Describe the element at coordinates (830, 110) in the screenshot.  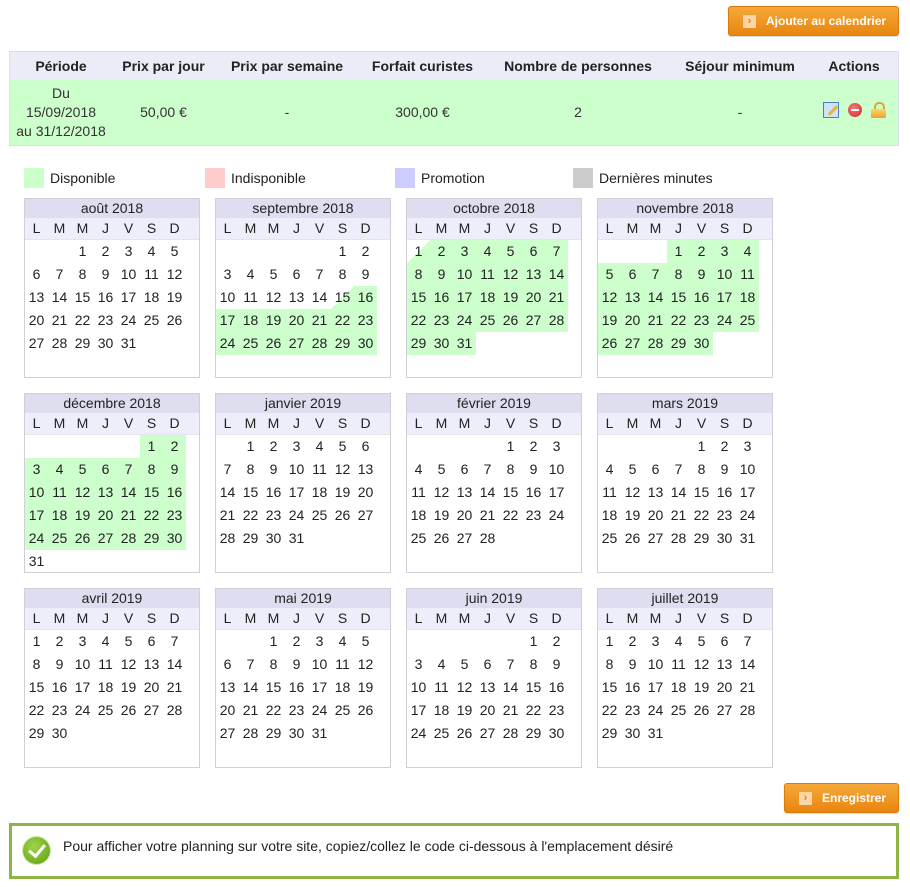
I see `edit-icon` at that location.